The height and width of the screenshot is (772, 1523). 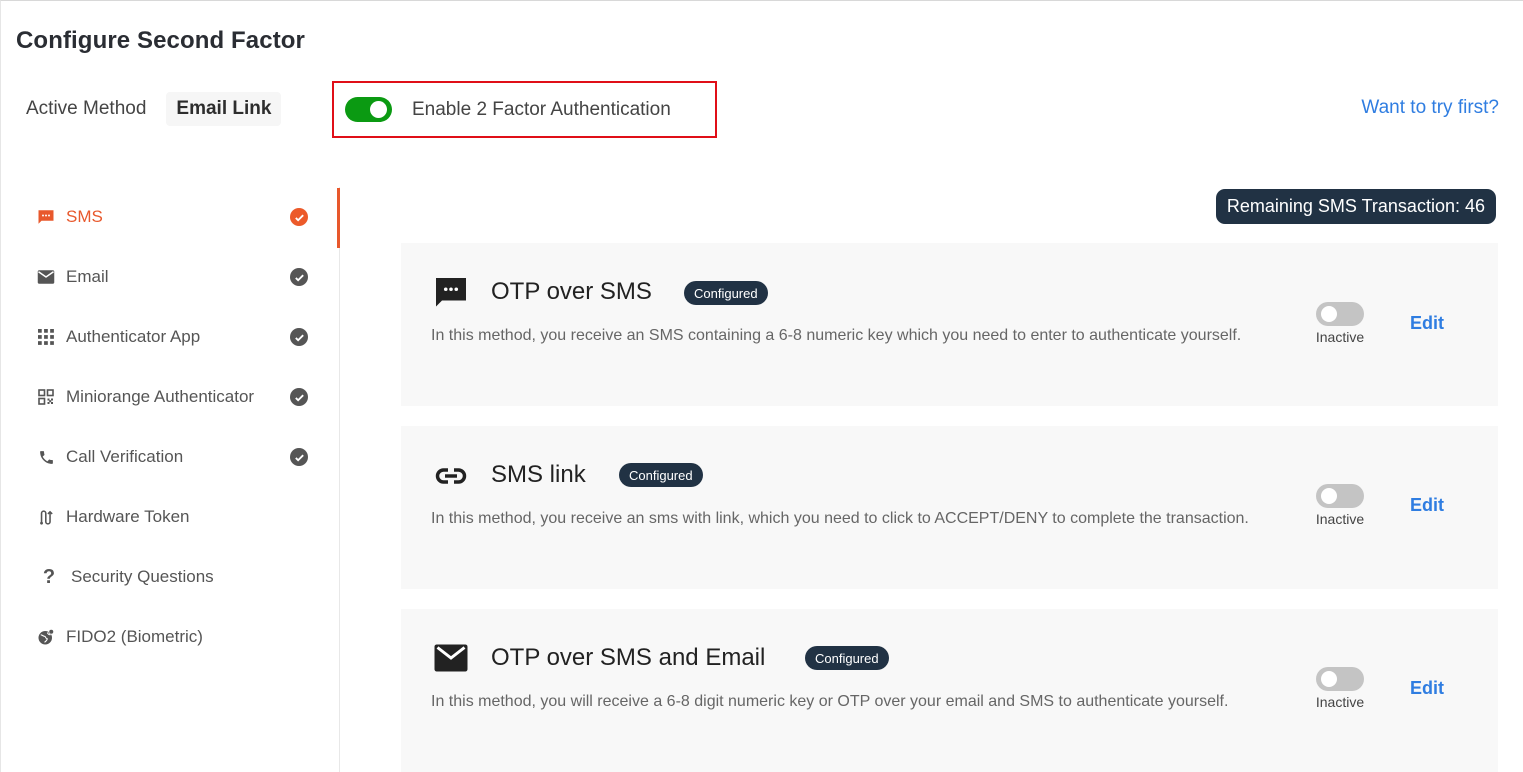 What do you see at coordinates (541, 109) in the screenshot?
I see `enable-2fa-label: Enable 2 Factor Authentication` at bounding box center [541, 109].